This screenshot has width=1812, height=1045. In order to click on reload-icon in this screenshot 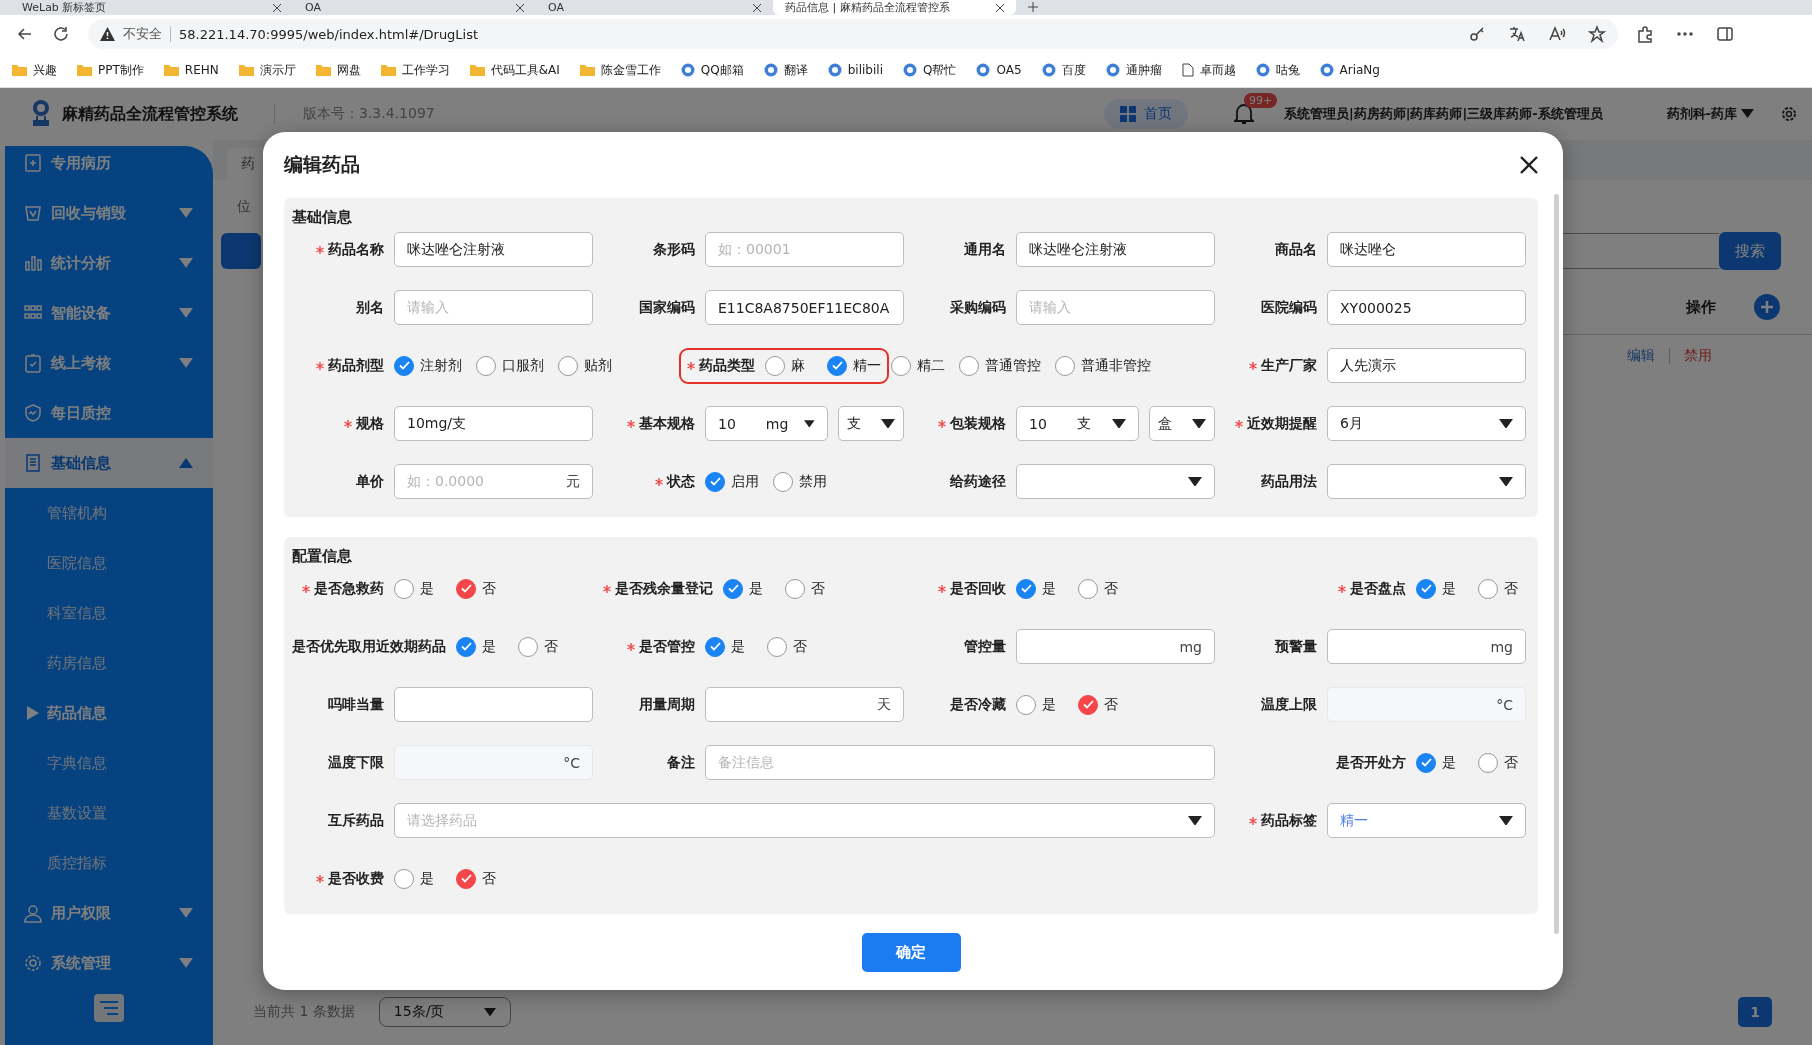, I will do `click(61, 34)`.